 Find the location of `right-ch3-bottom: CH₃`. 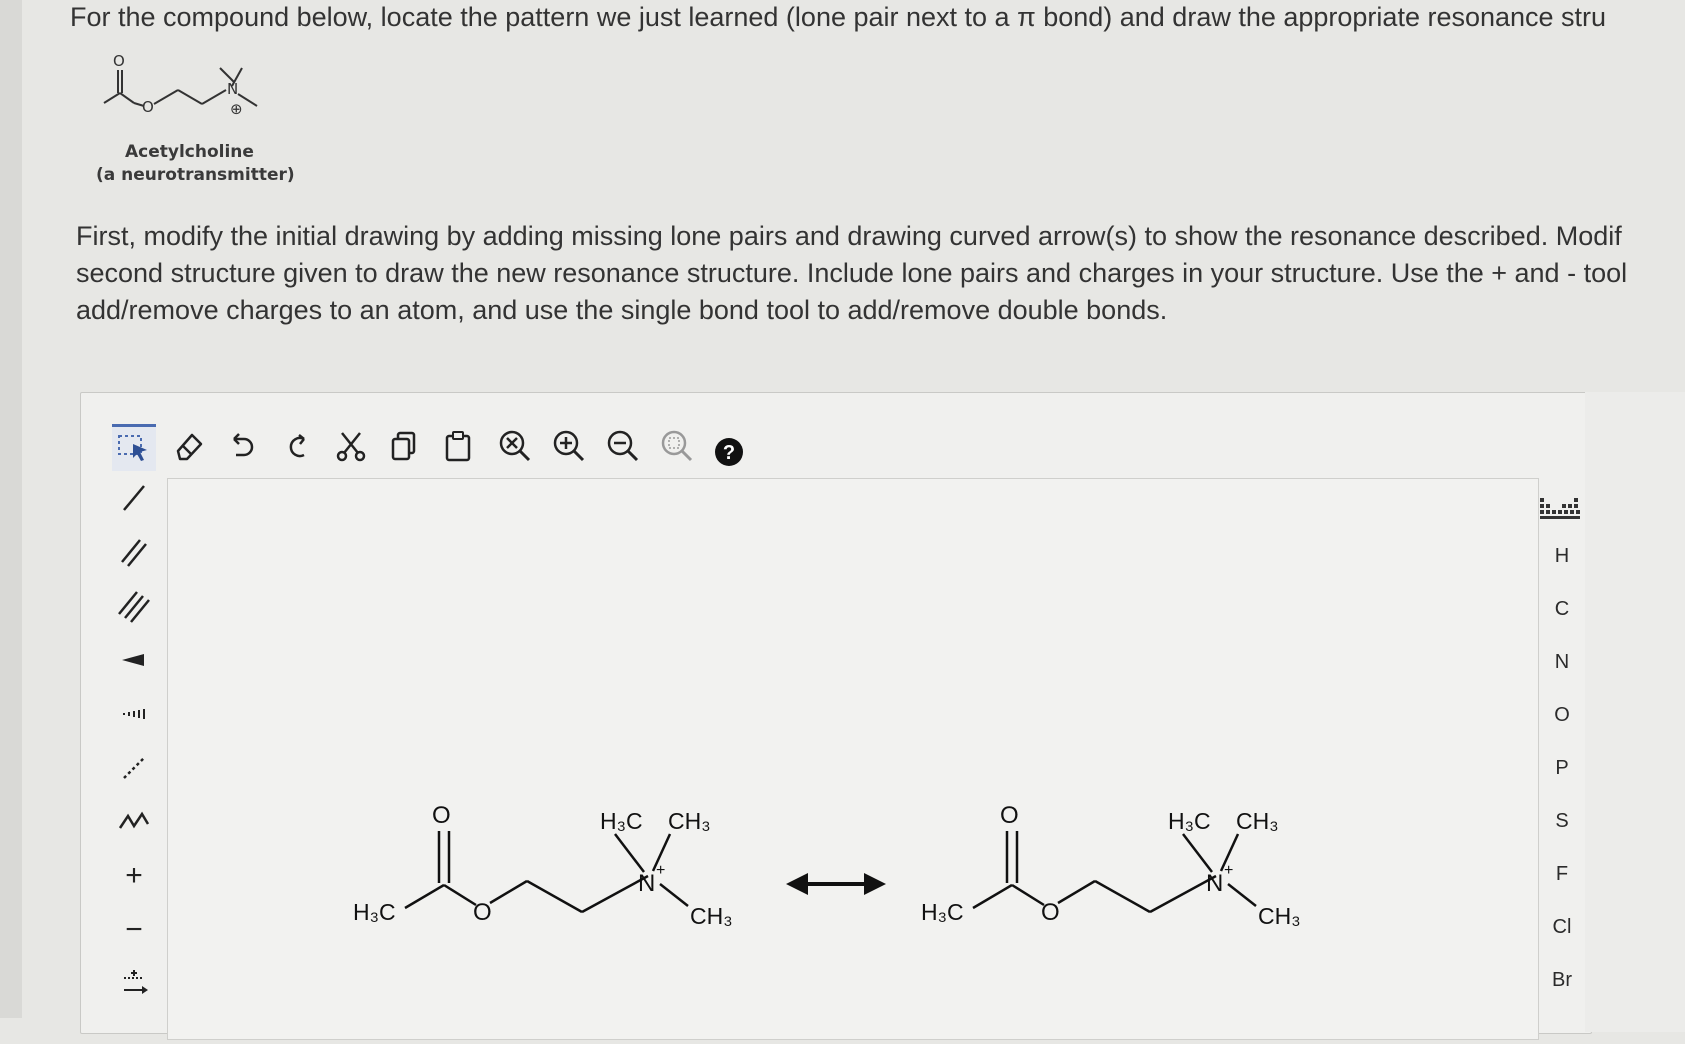

right-ch3-bottom: CH₃ is located at coordinates (1279, 916).